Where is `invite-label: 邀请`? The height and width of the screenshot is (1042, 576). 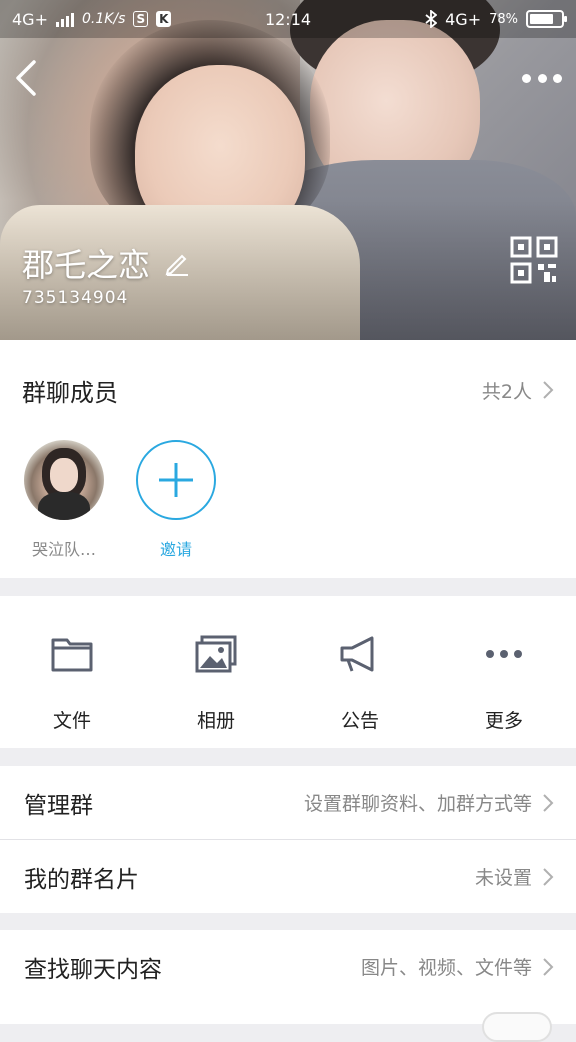
invite-label: 邀请 is located at coordinates (175, 549).